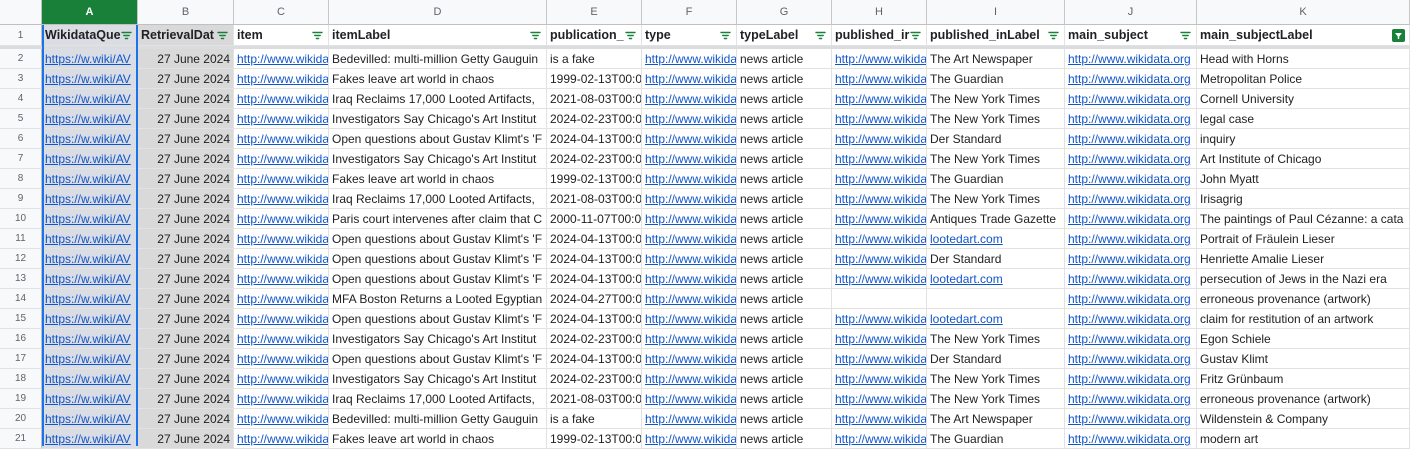 This screenshot has height=449, width=1410. What do you see at coordinates (1303, 99) in the screenshot?
I see `cell-k: Cornell University` at bounding box center [1303, 99].